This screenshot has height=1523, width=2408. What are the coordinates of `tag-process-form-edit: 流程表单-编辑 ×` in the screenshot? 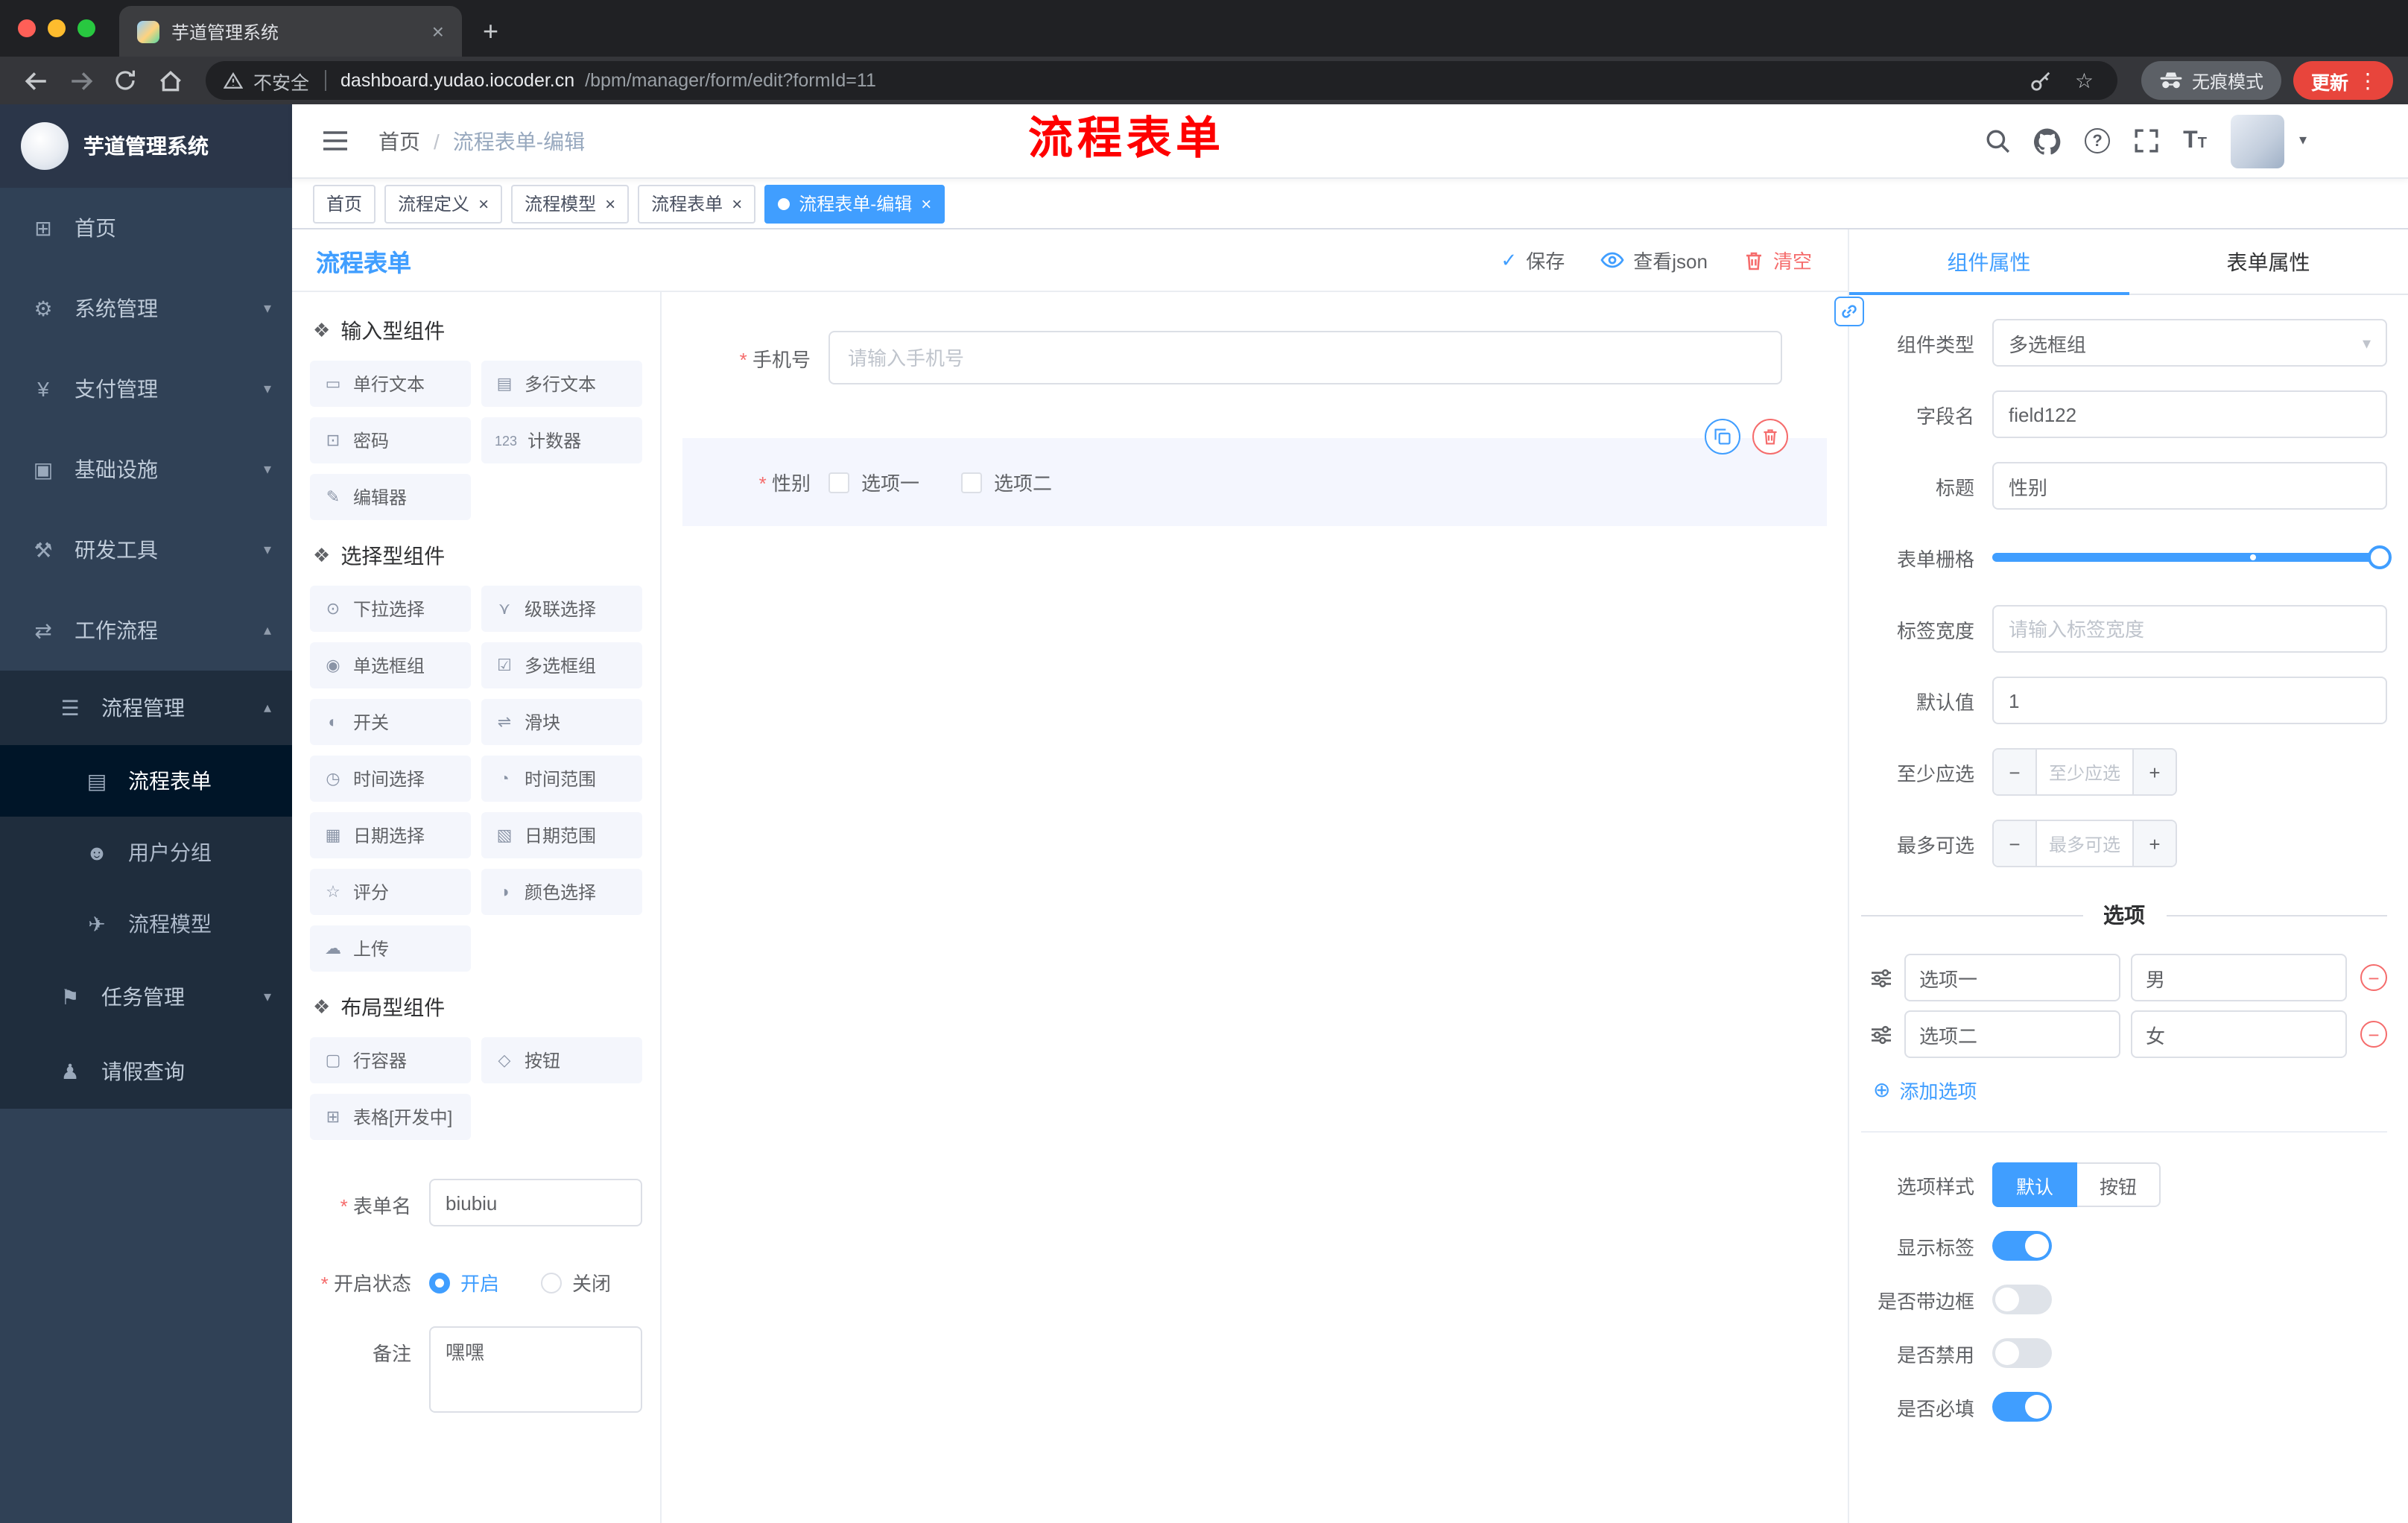 It's located at (854, 203).